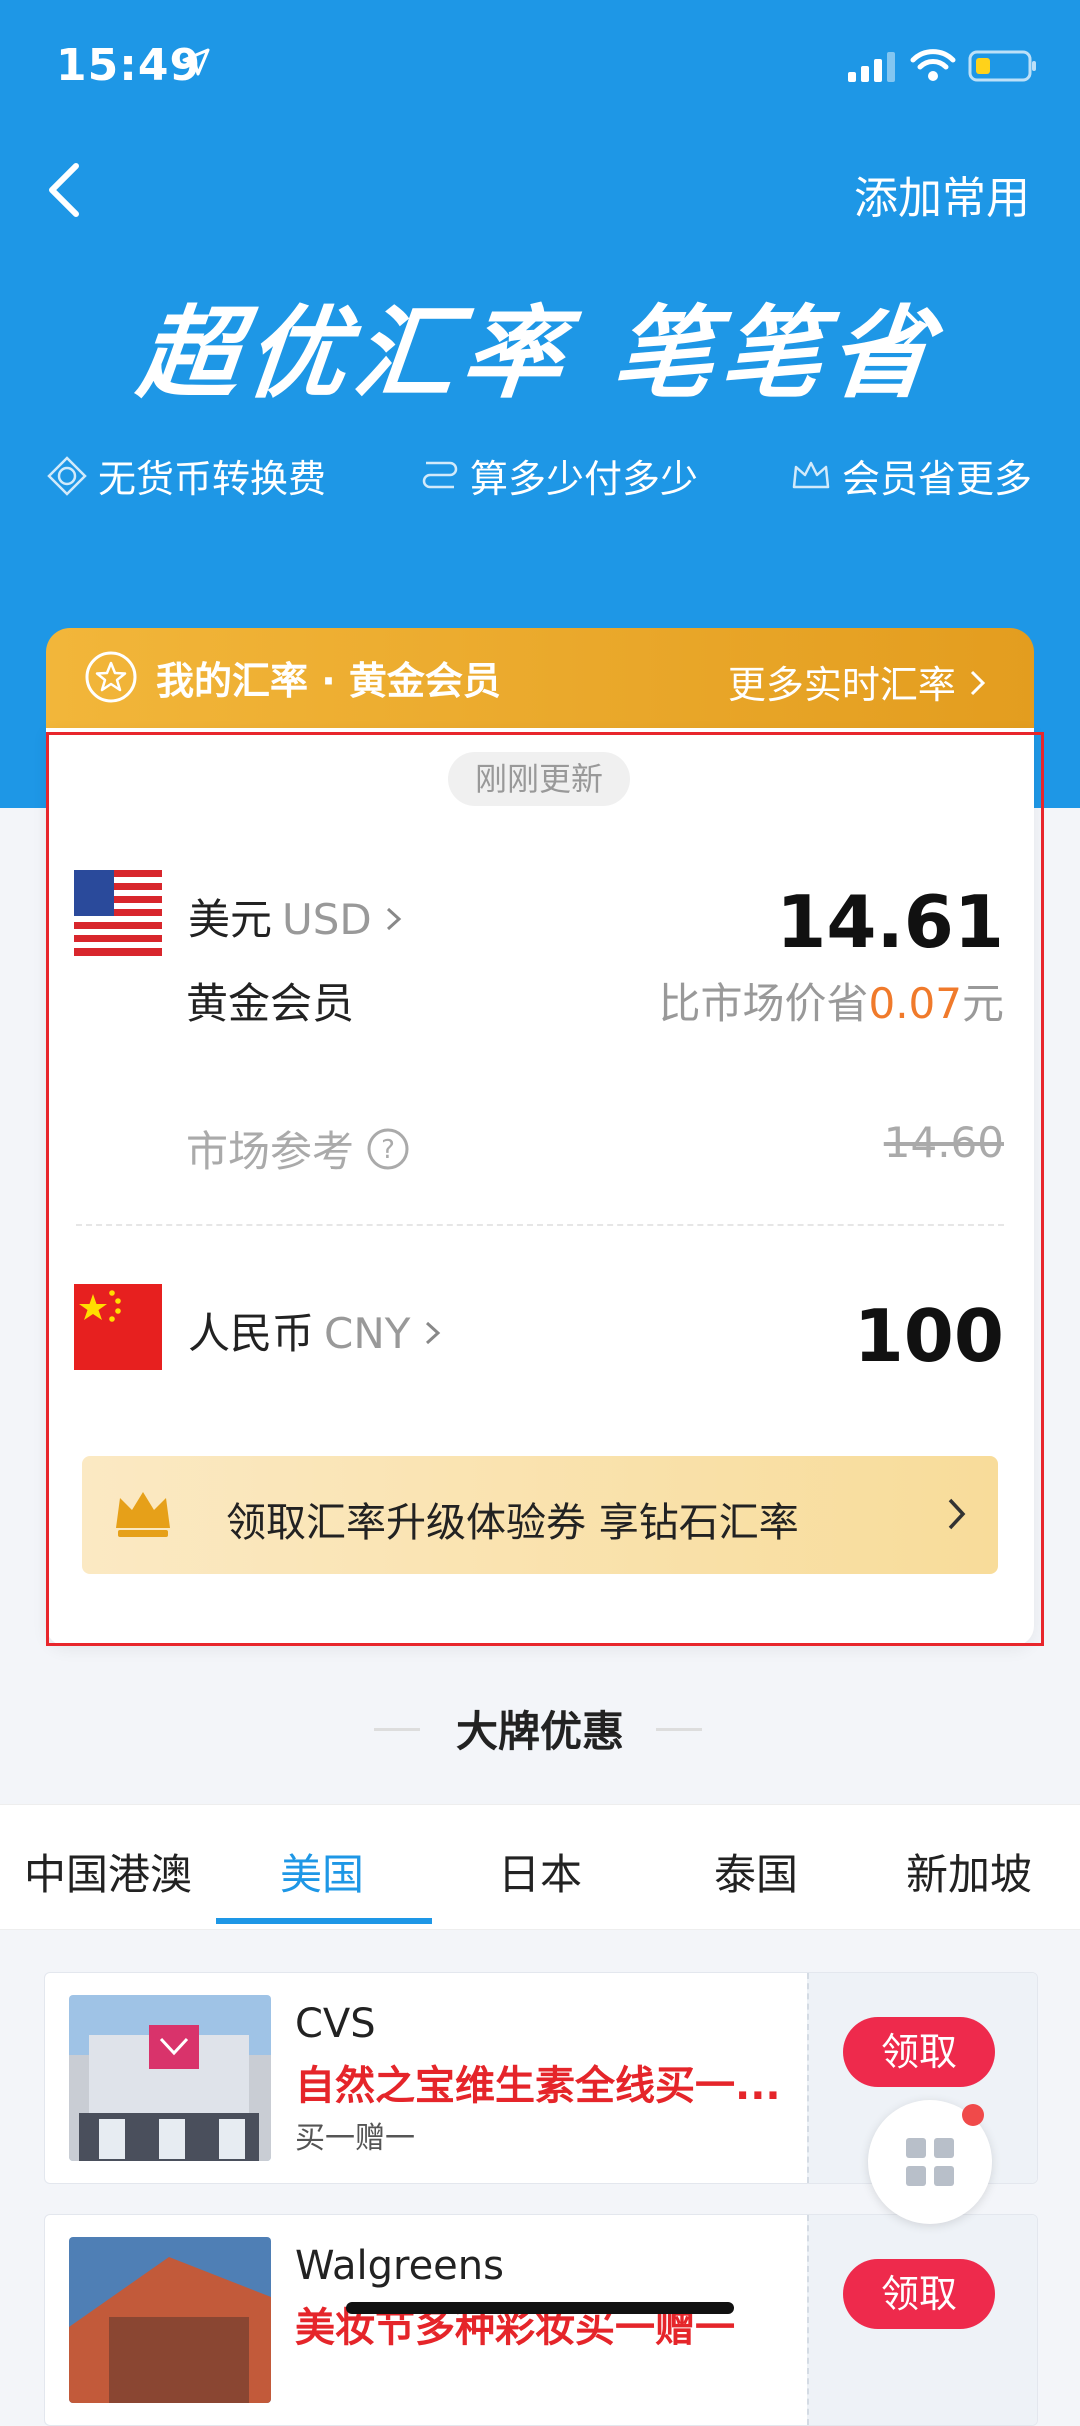 This screenshot has height=2426, width=1080. I want to click on market-reference-value: 14.60, so click(943, 1142).